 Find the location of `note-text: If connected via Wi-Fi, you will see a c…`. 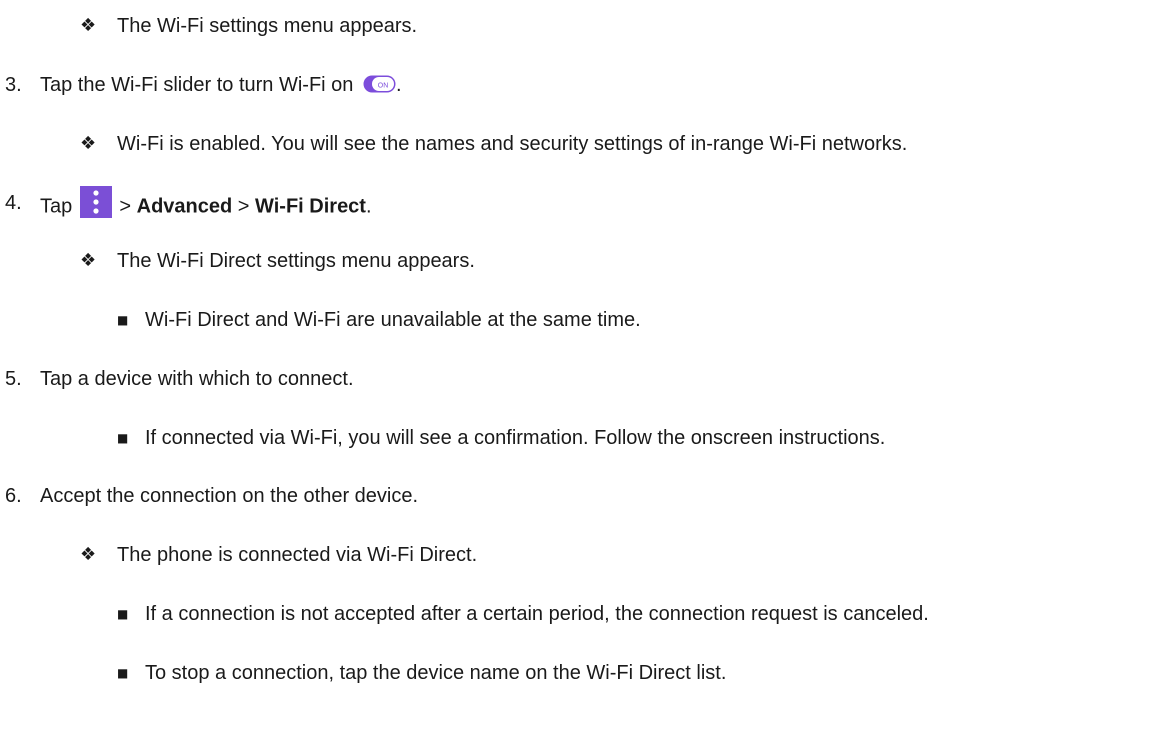

note-text: If connected via Wi-Fi, you will see a c… is located at coordinates (515, 438).